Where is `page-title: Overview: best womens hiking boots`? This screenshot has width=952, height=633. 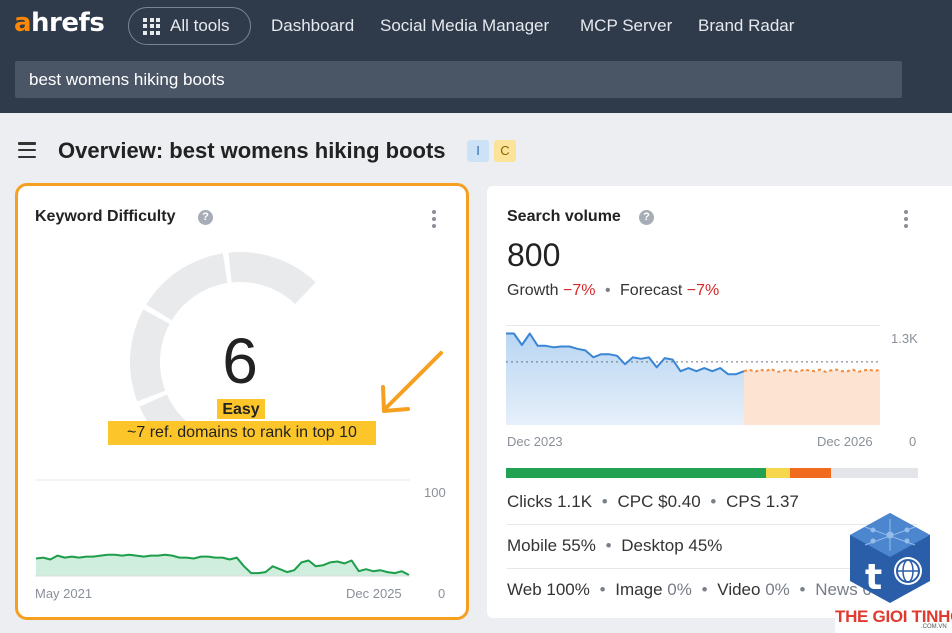
page-title: Overview: best womens hiking boots is located at coordinates (252, 150).